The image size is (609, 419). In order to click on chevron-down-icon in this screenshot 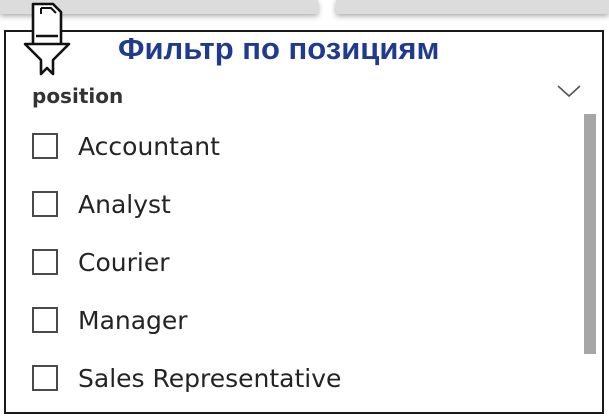, I will do `click(569, 91)`.